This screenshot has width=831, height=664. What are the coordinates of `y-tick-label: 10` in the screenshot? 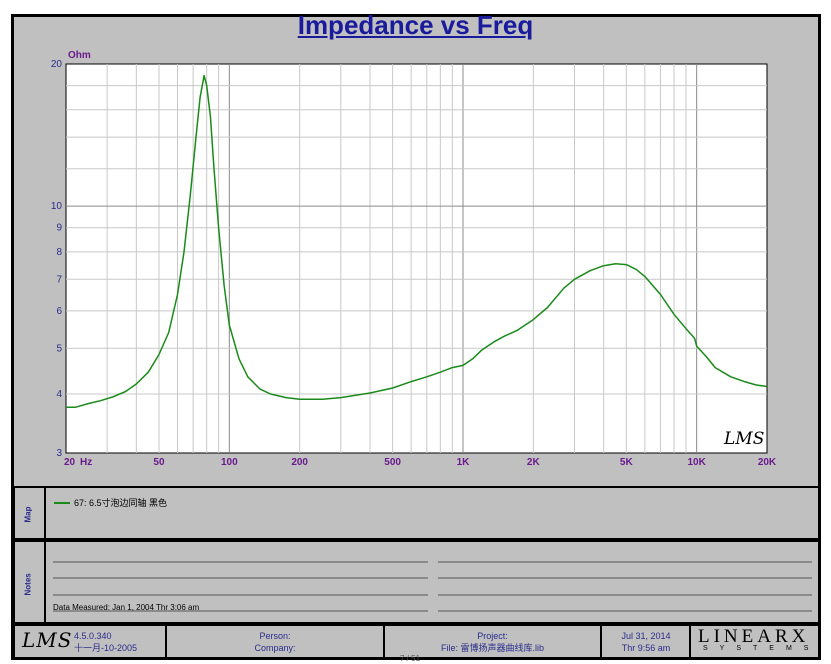 It's located at (57, 206).